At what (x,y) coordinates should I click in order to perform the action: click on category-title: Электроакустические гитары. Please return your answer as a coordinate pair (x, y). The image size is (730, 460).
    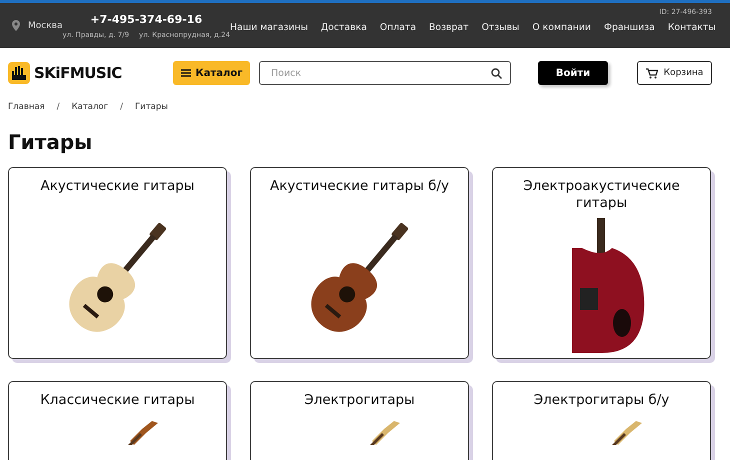
    Looking at the image, I should click on (601, 195).